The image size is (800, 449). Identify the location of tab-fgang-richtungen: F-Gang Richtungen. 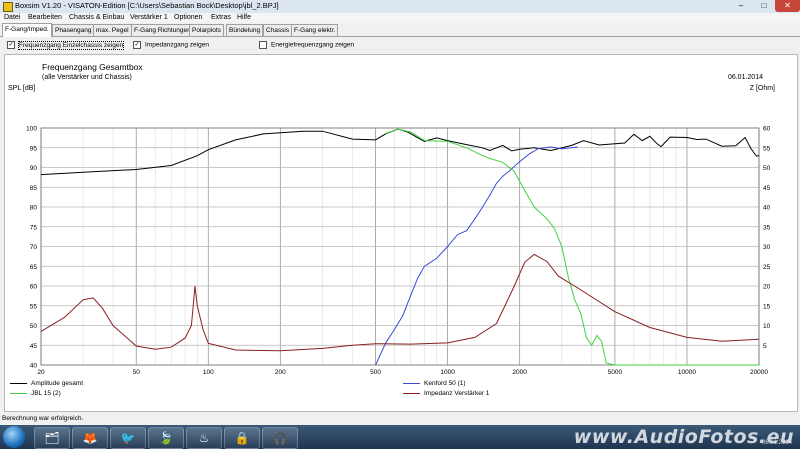
(162, 30).